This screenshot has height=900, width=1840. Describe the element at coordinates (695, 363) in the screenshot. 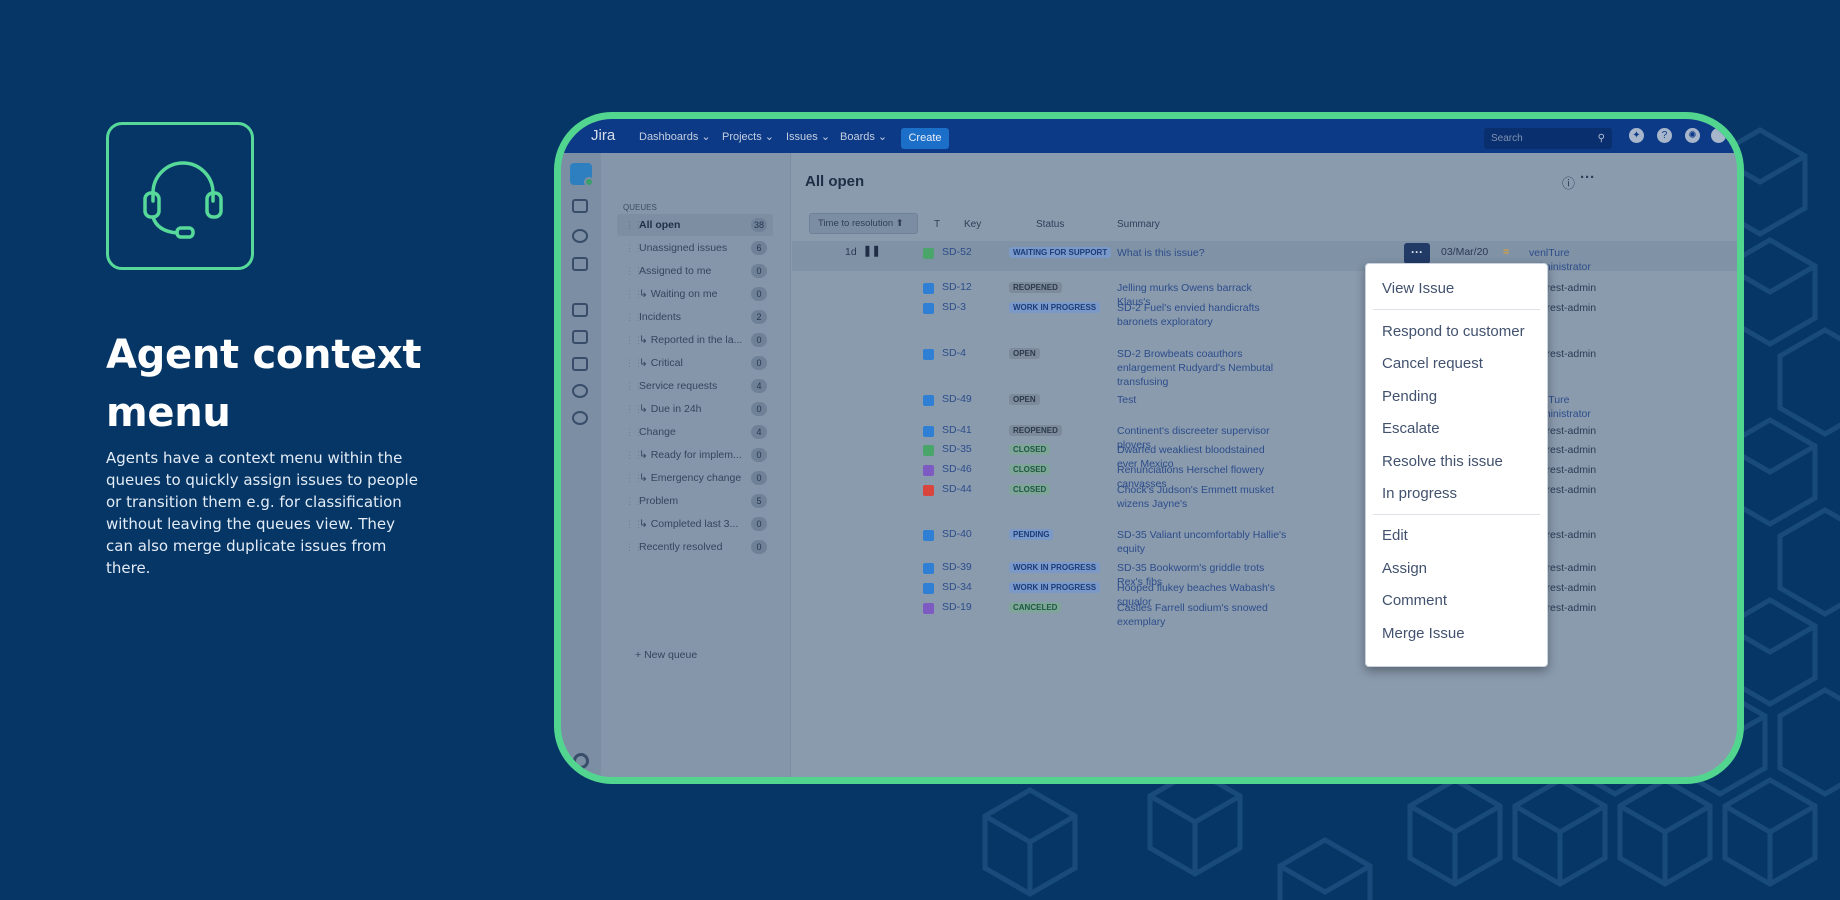

I see `queue-item: ⋮⋮ ↳ Critical 0` at that location.